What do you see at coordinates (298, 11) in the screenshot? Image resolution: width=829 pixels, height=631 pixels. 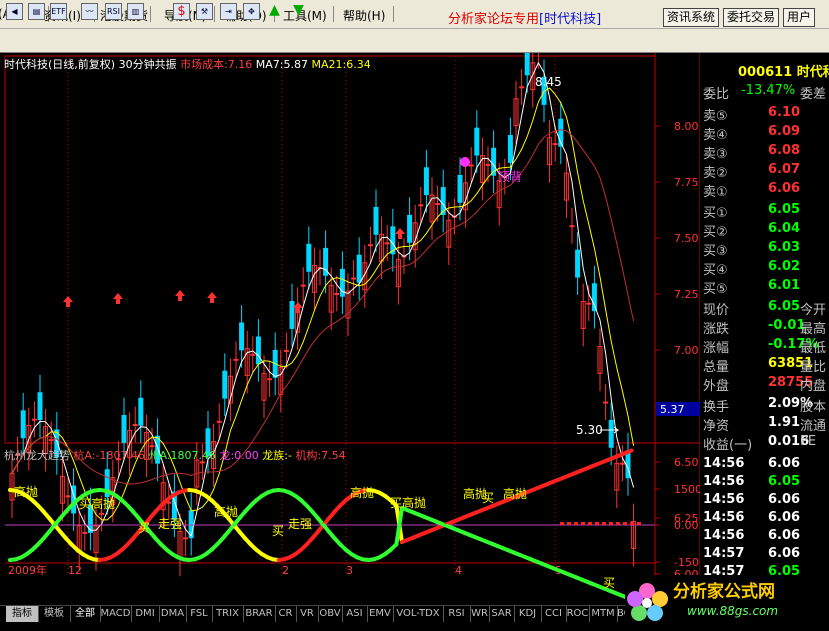 I see `down-tool-icon: ▼` at bounding box center [298, 11].